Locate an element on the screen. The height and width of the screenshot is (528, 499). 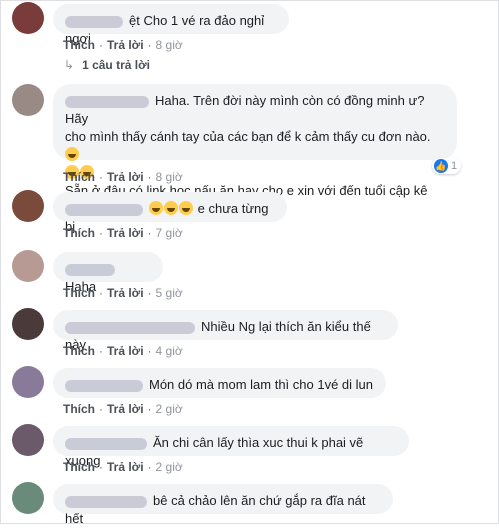
comment-bubble: Haha is located at coordinates (108, 273).